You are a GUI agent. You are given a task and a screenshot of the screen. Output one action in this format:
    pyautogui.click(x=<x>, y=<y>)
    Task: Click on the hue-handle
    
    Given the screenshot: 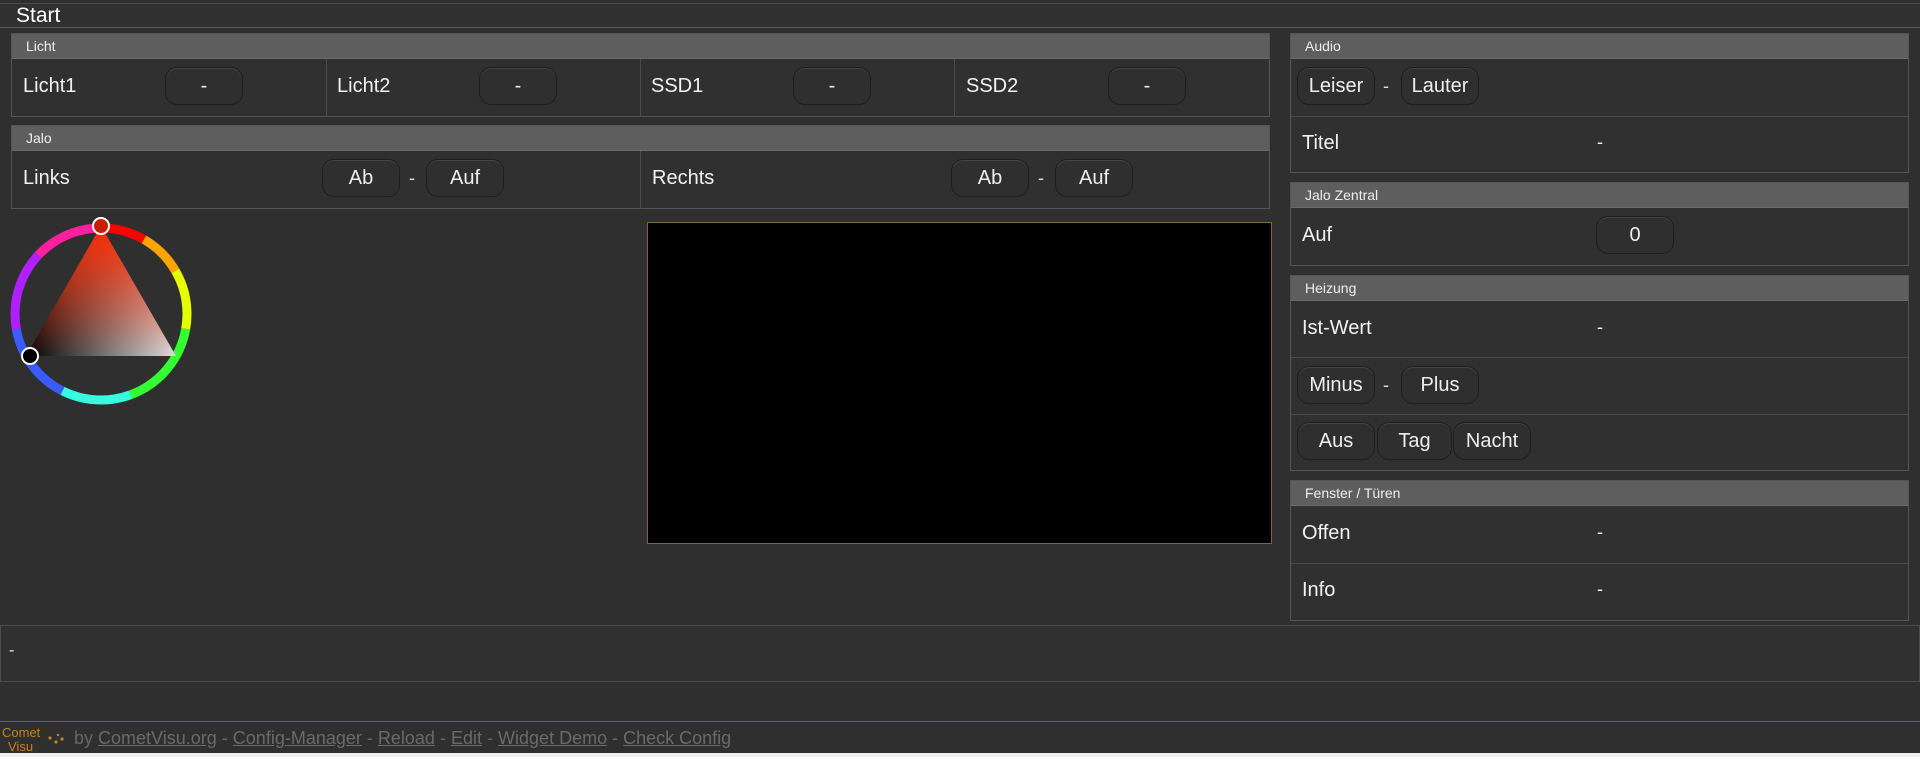 What is the action you would take?
    pyautogui.click(x=101, y=226)
    